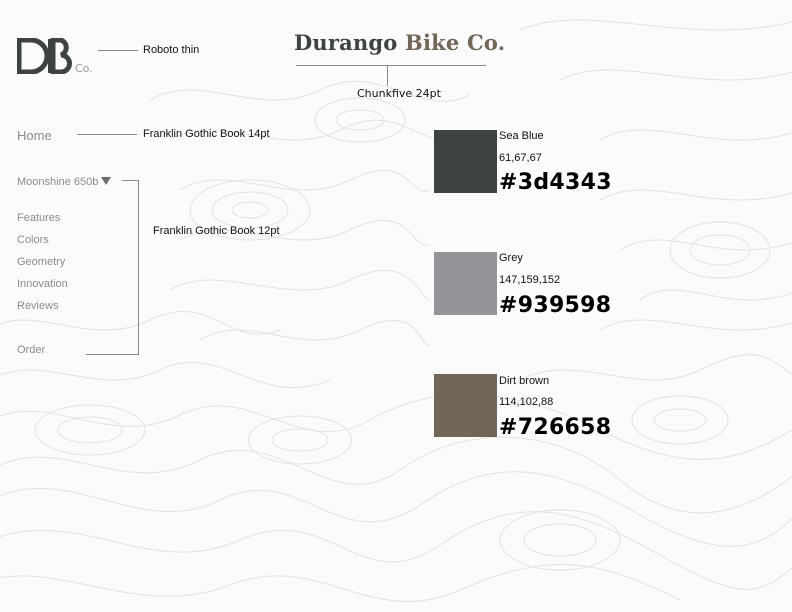 This screenshot has width=792, height=612. I want to click on swatch-grey, so click(465, 283).